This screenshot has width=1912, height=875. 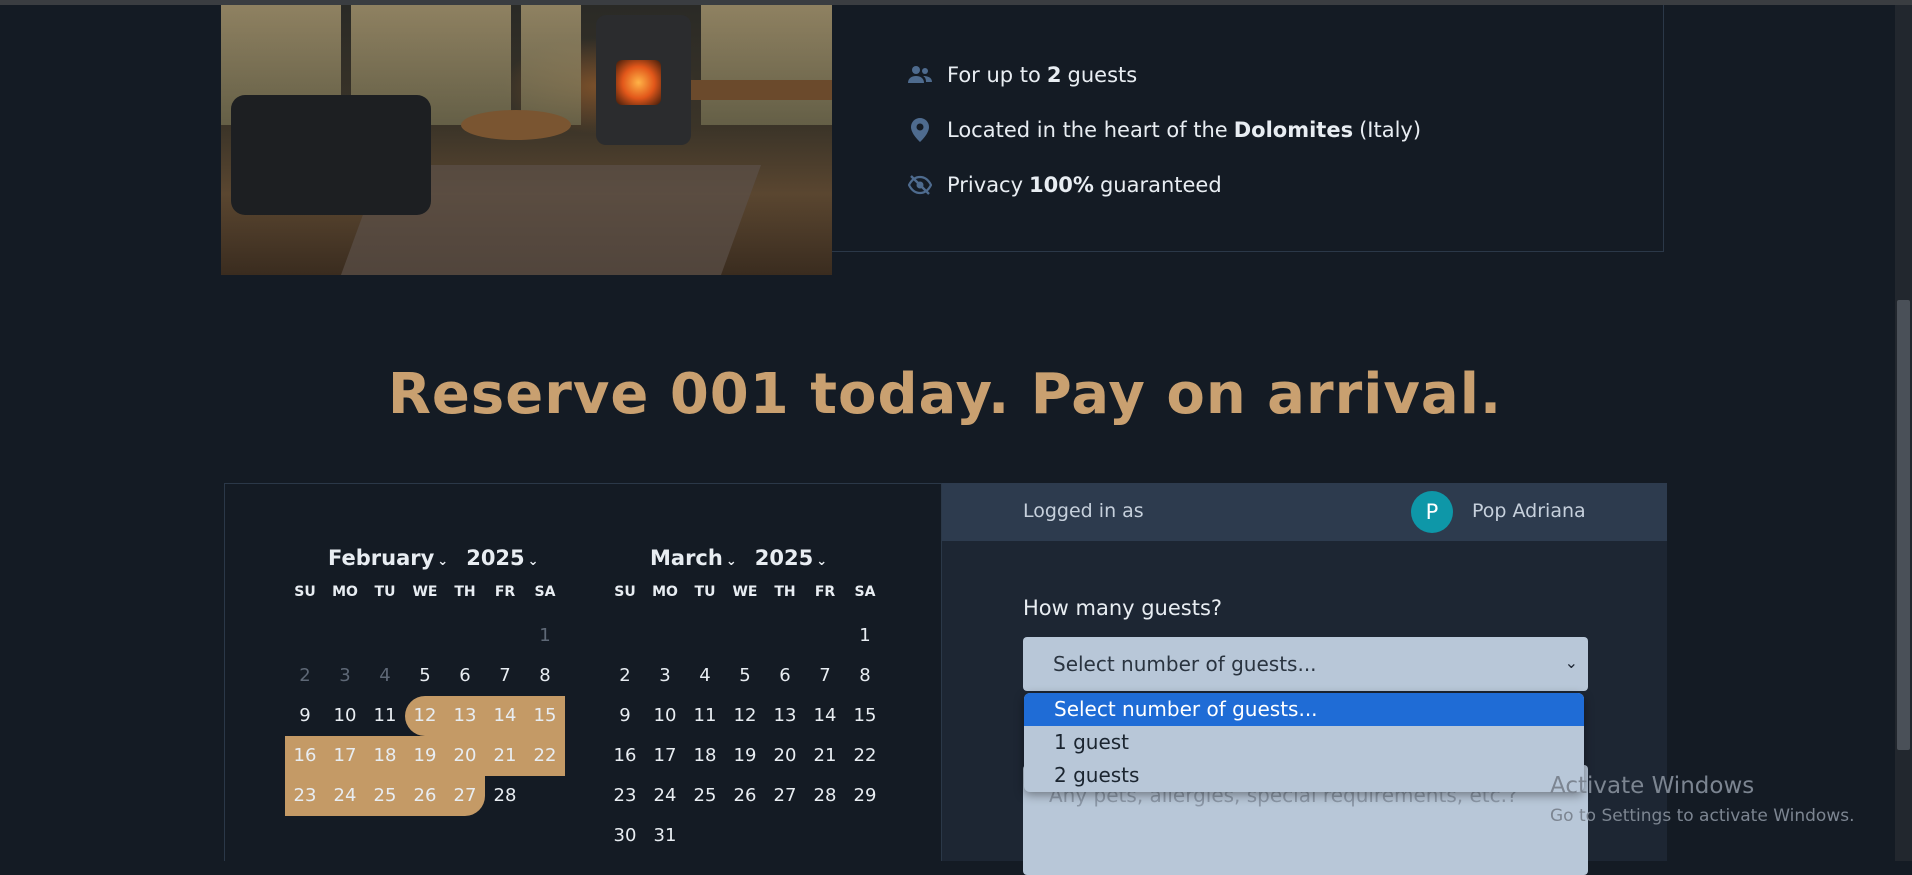 What do you see at coordinates (1064, 185) in the screenshot?
I see `privacy-feature: Privacy 100% guaranteed` at bounding box center [1064, 185].